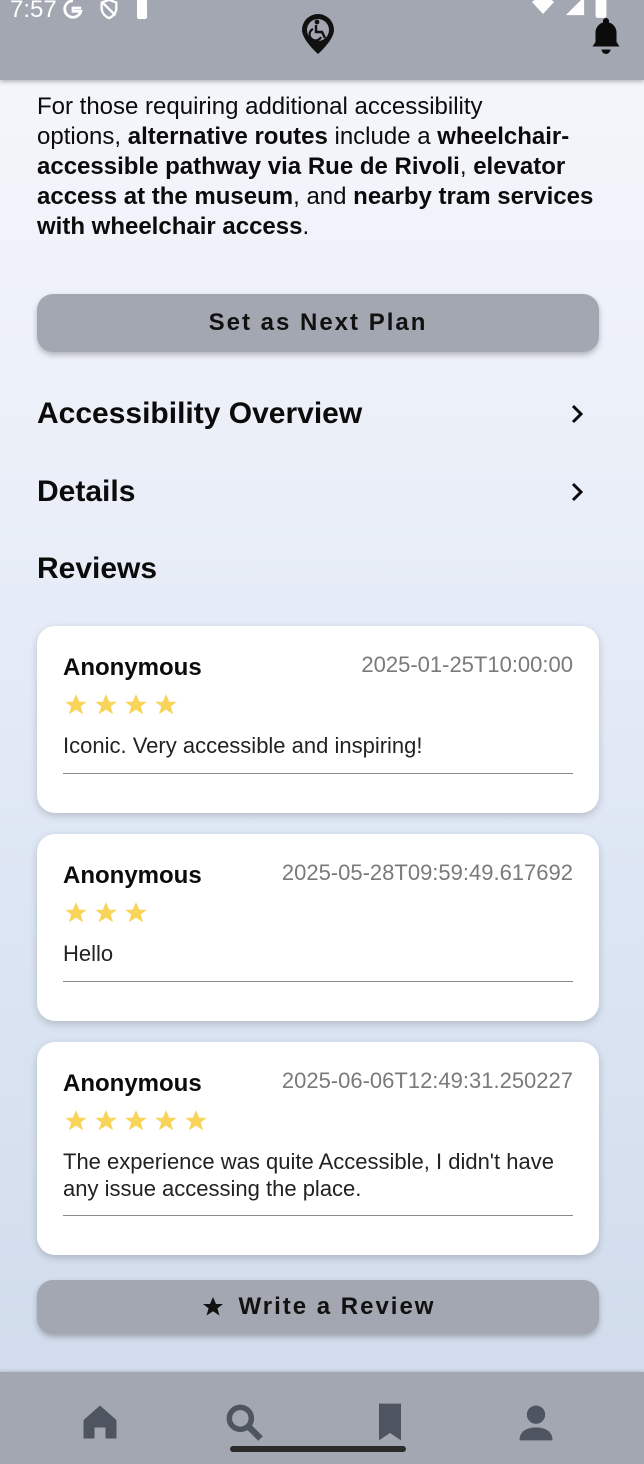 This screenshot has width=644, height=1464. What do you see at coordinates (606, 36) in the screenshot?
I see `notification-bell-icon` at bounding box center [606, 36].